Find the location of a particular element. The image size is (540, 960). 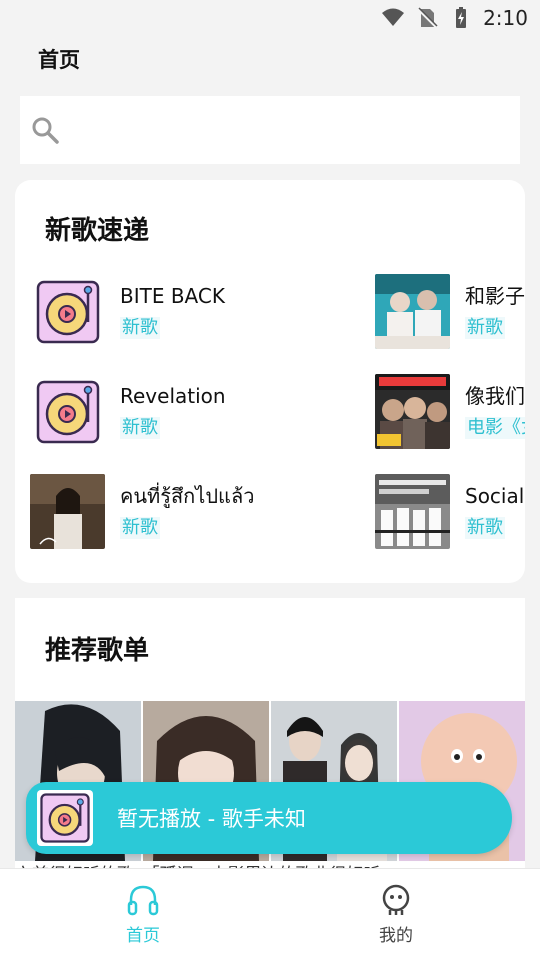

tab-home: 首页 is located at coordinates (143, 914).